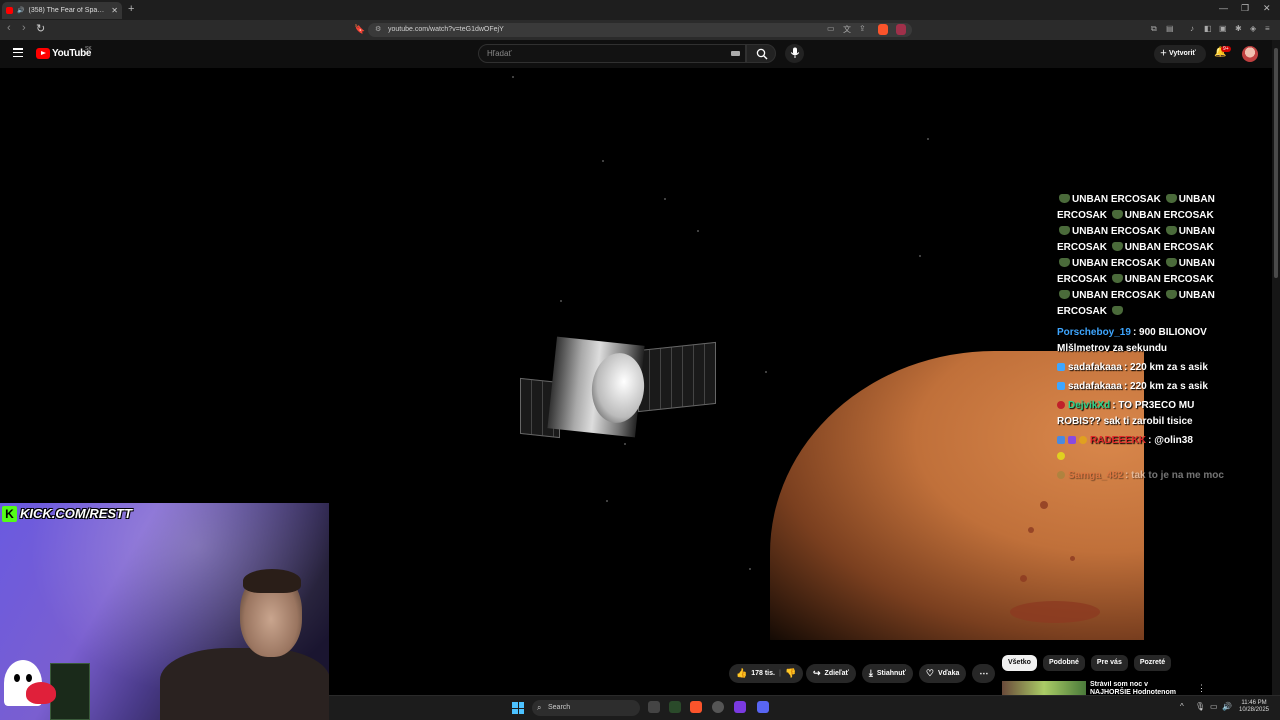  Describe the element at coordinates (359, 29) in the screenshot. I see `bookmark-icon: 🔖` at that location.